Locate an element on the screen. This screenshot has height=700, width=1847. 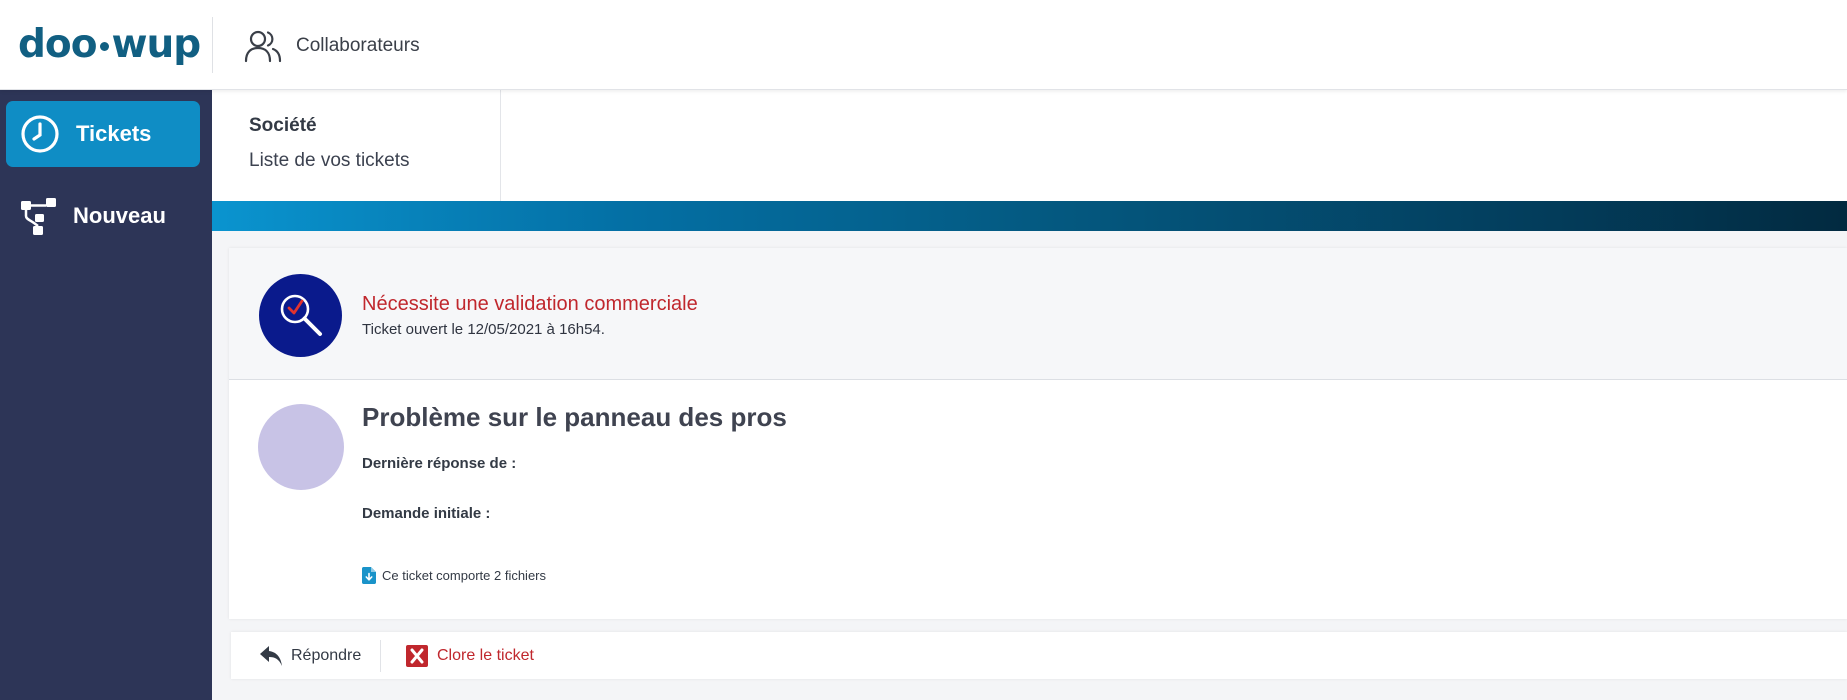
reply-button: Répondre is located at coordinates (310, 655).